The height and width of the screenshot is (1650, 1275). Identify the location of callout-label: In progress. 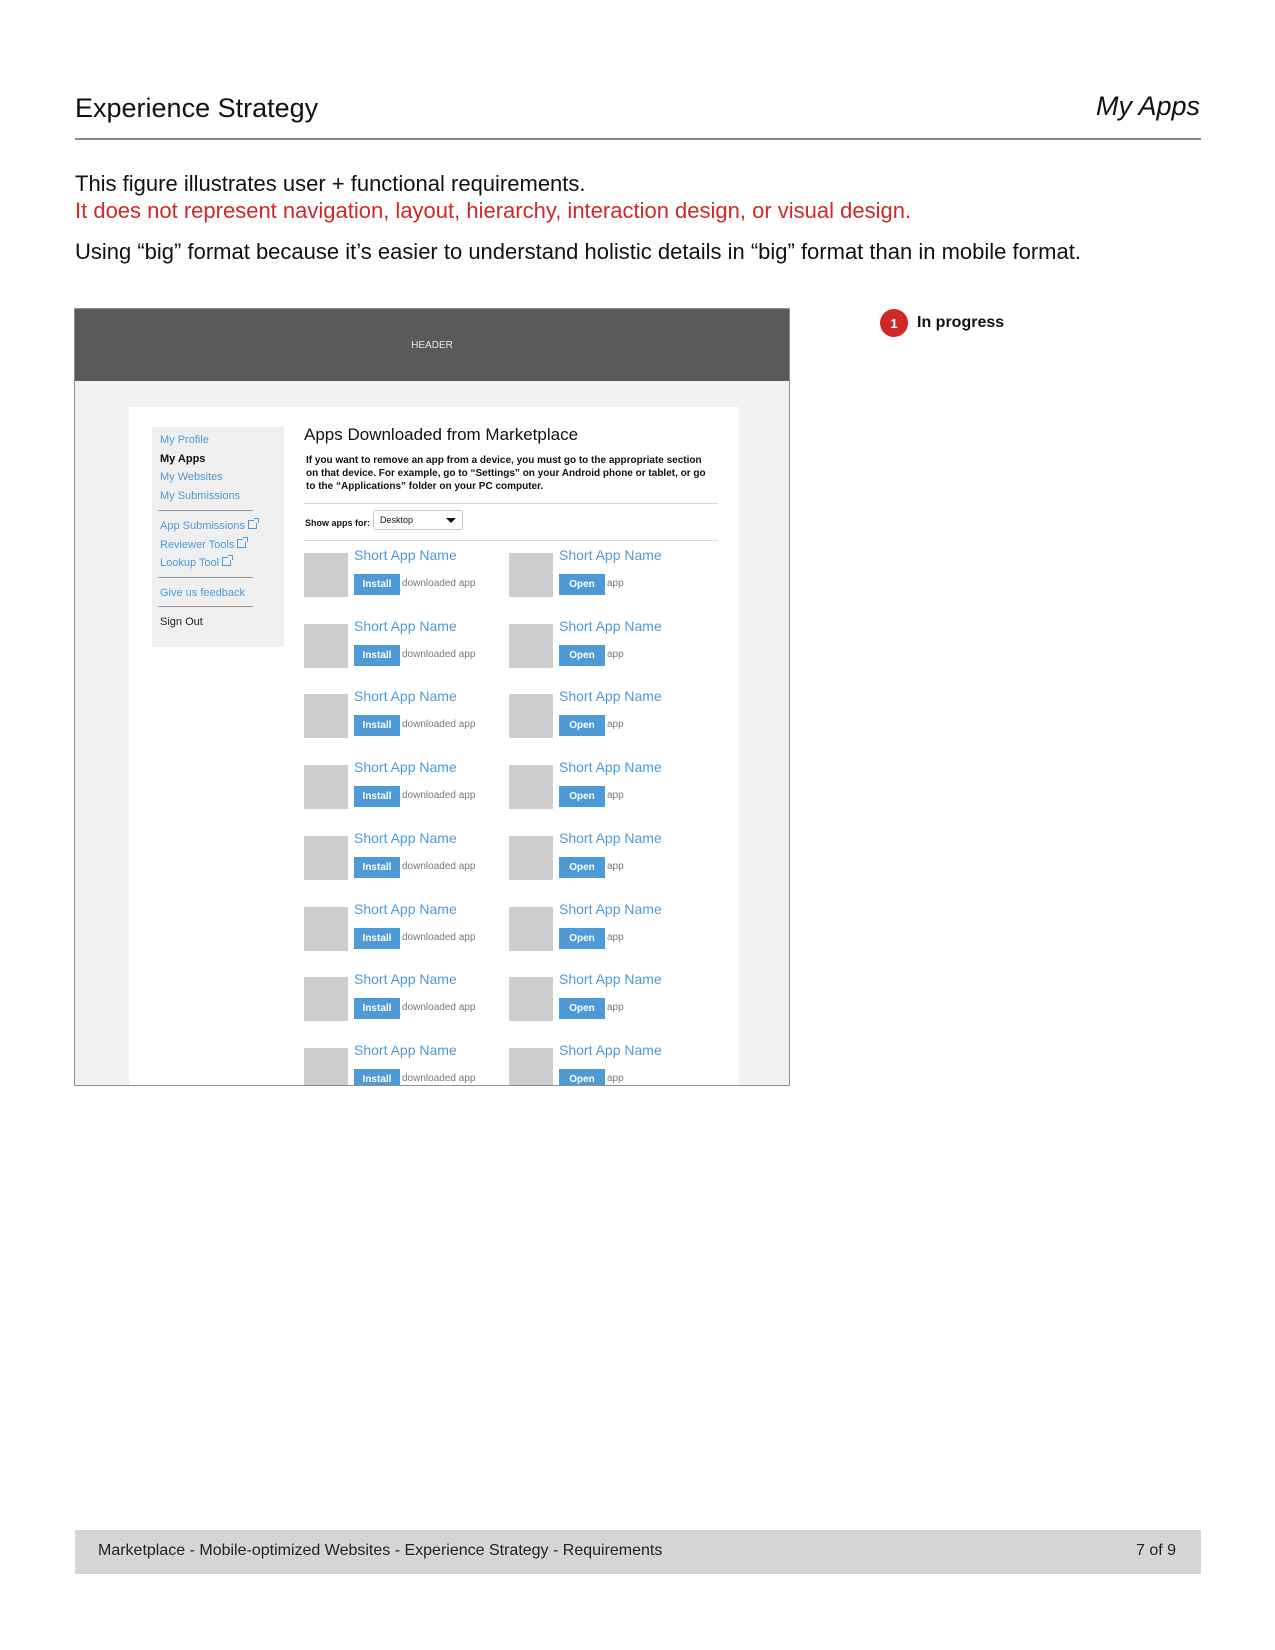
(961, 322).